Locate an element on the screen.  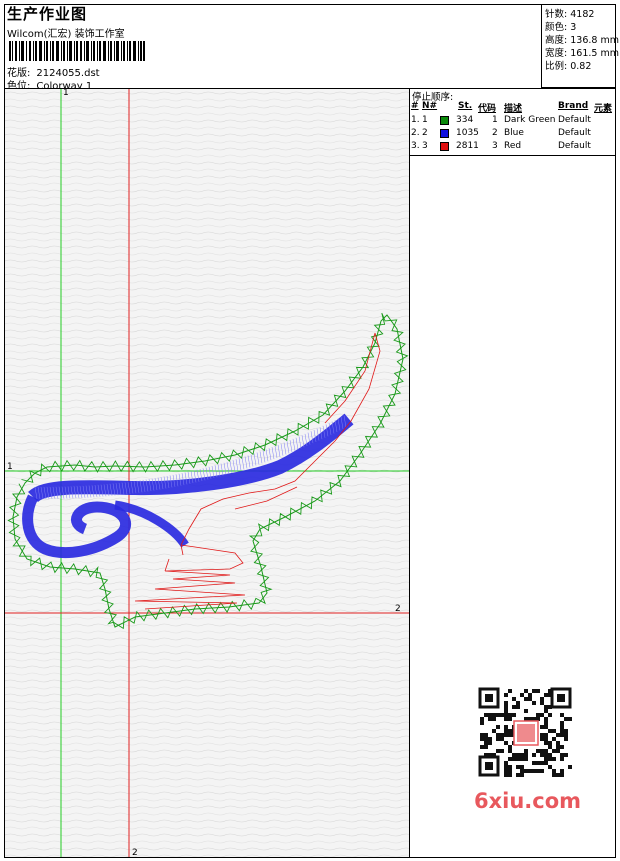
row-description: Blue is located at coordinates (514, 133).